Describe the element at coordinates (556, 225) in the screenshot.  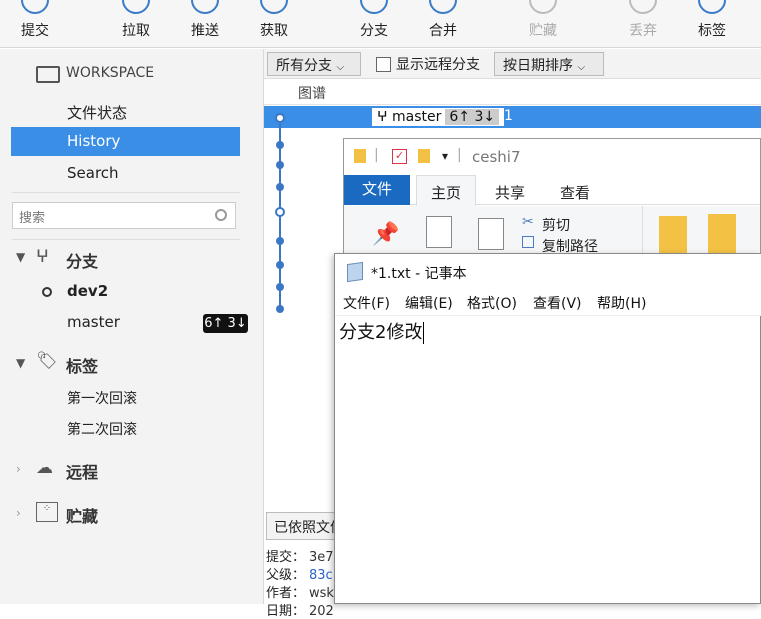
I see `cut-button: 剪切` at that location.